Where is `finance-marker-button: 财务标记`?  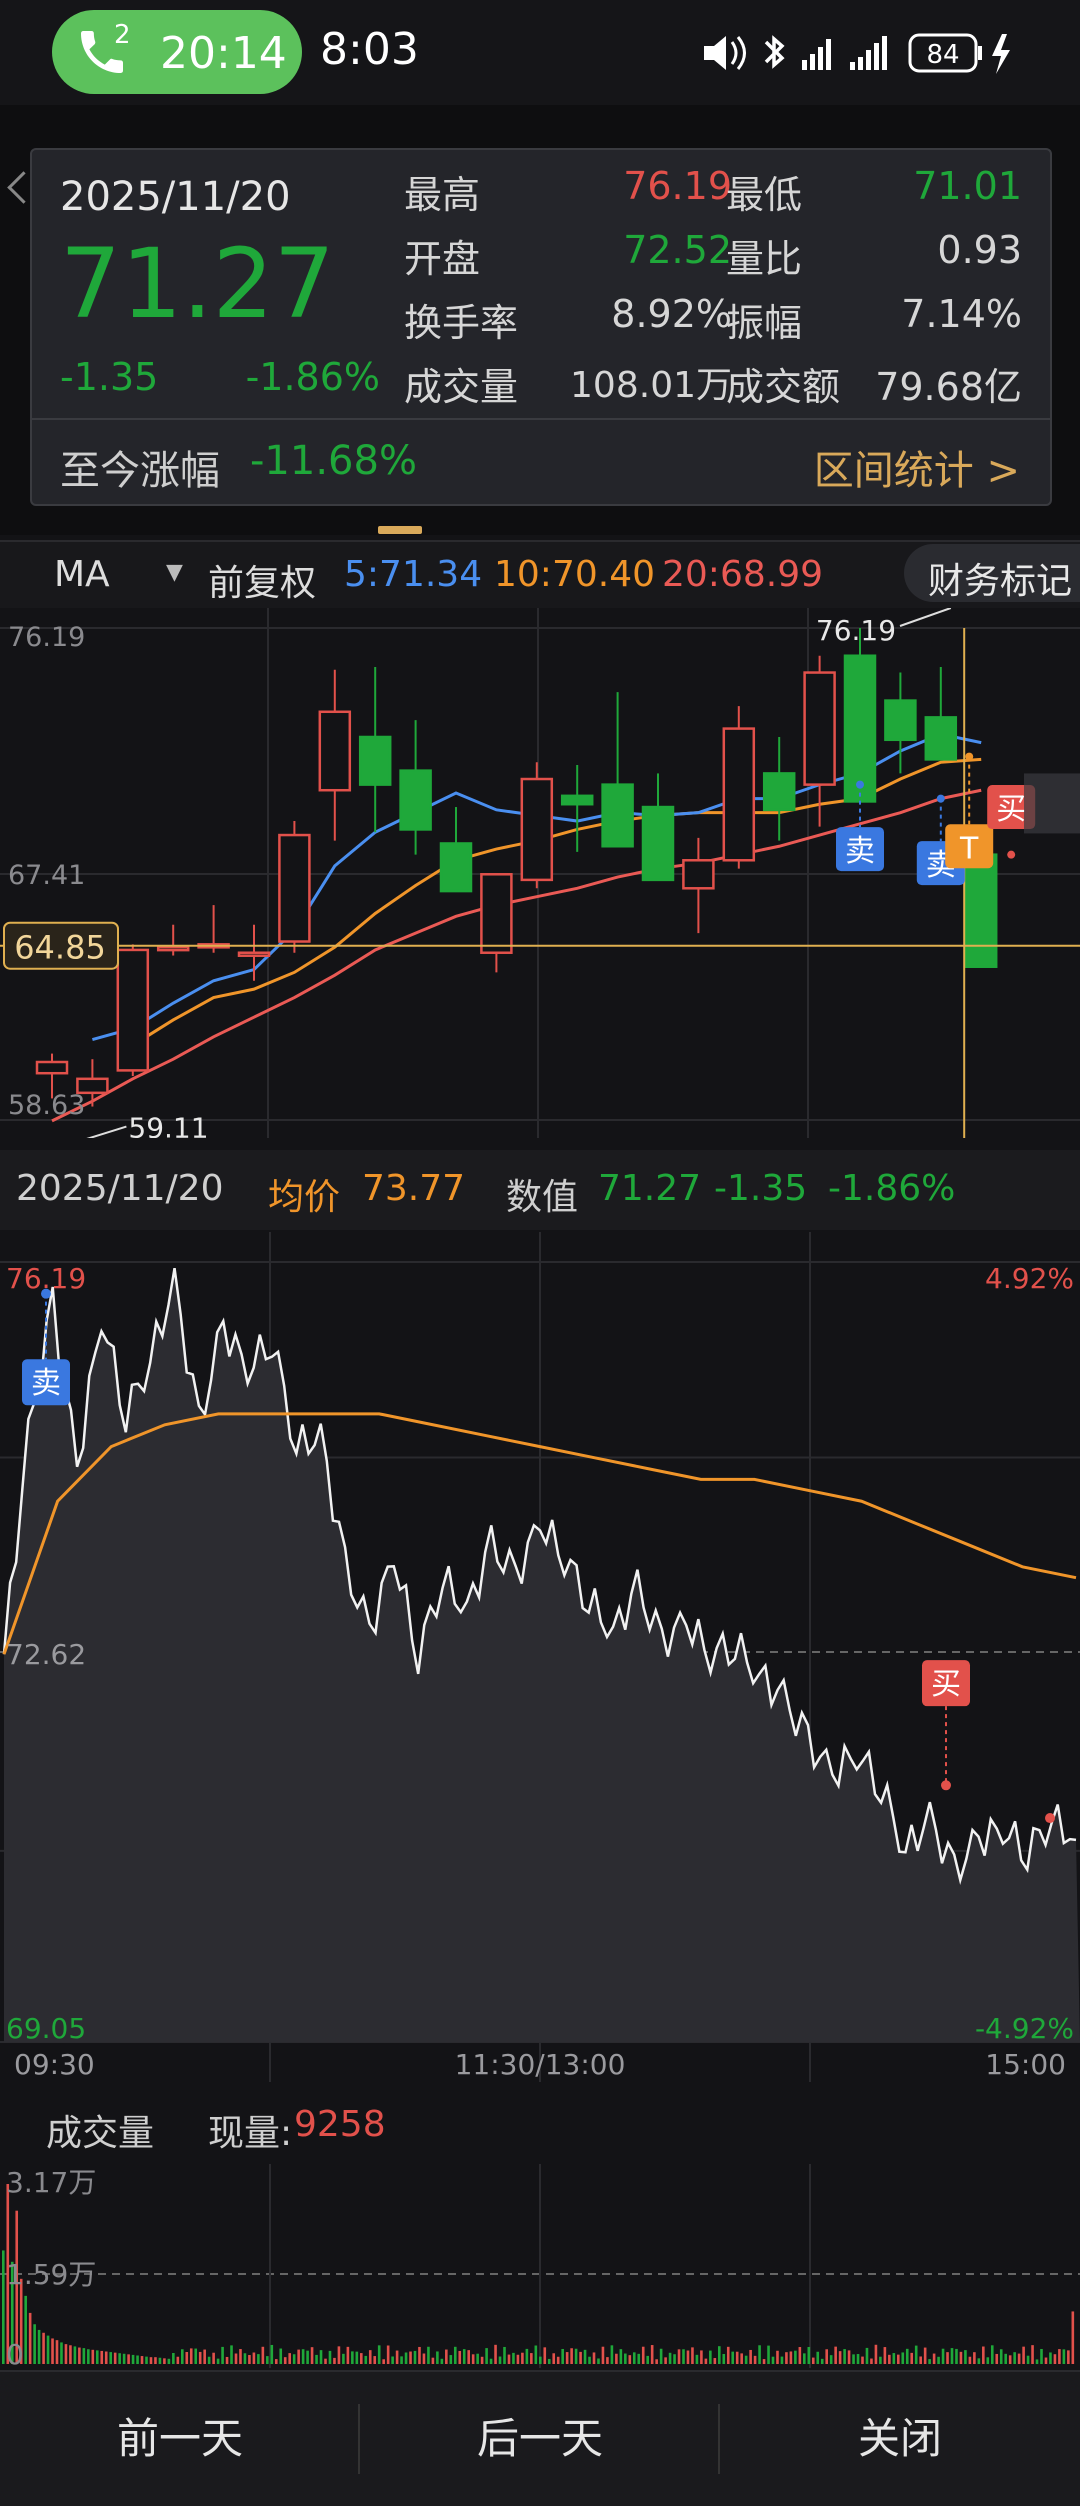 finance-marker-button: 财务标记 is located at coordinates (992, 573).